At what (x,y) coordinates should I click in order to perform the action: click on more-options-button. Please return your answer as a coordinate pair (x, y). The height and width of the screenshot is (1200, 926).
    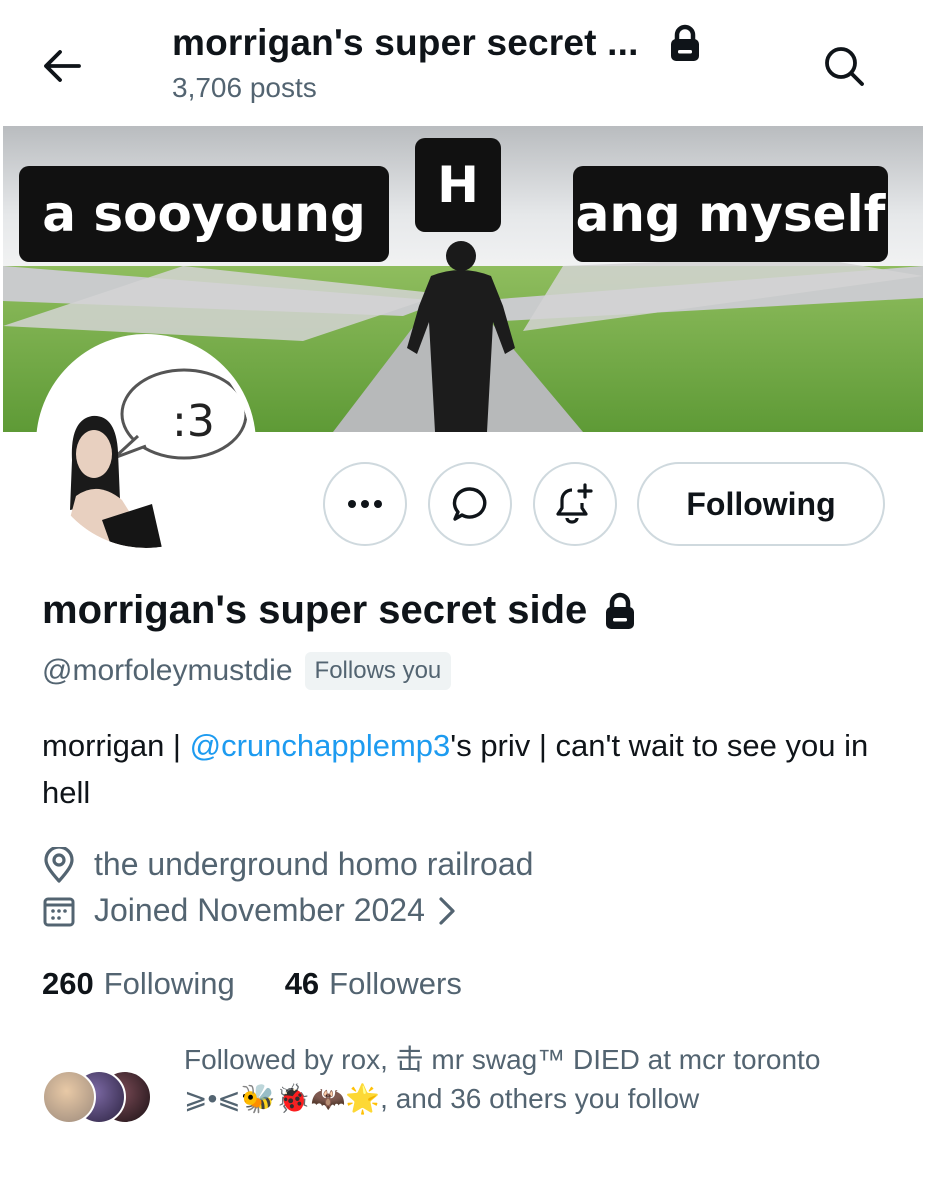
    Looking at the image, I should click on (365, 504).